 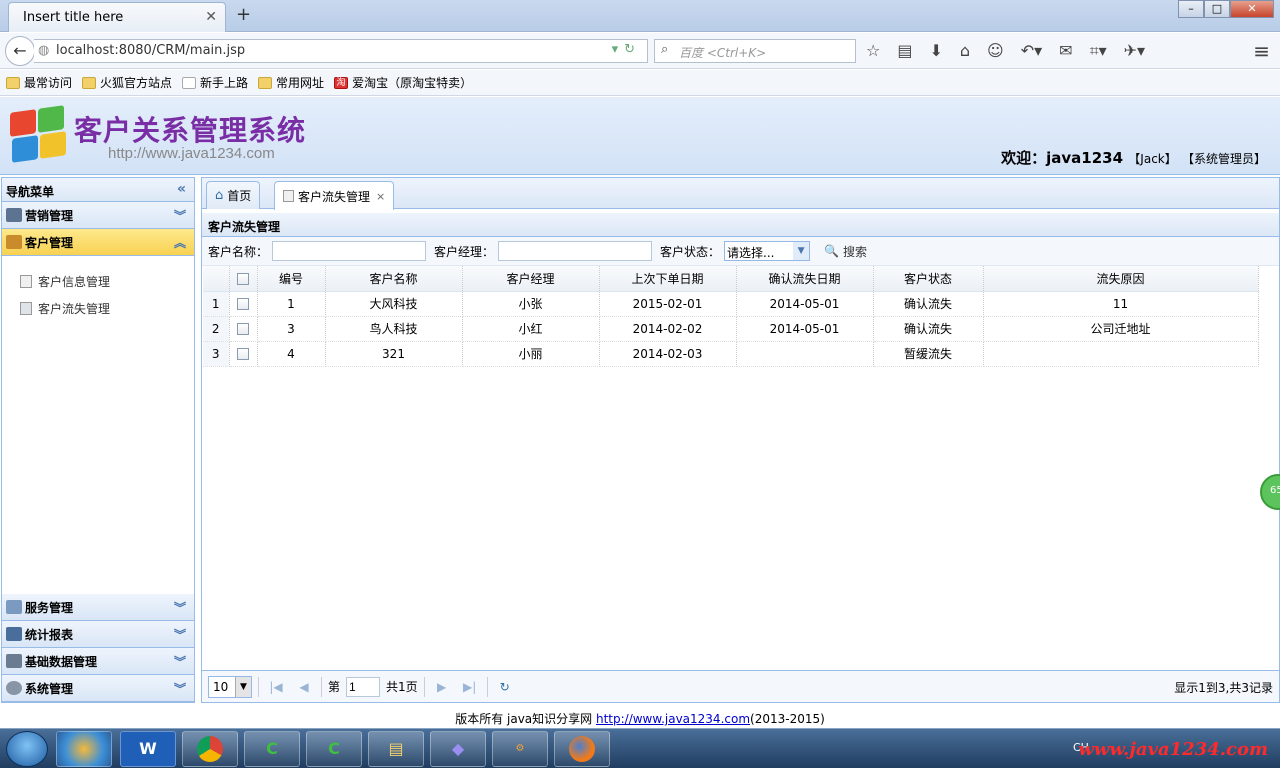 I want to click on sidebar-title: 导航菜单 «, so click(x=98, y=190).